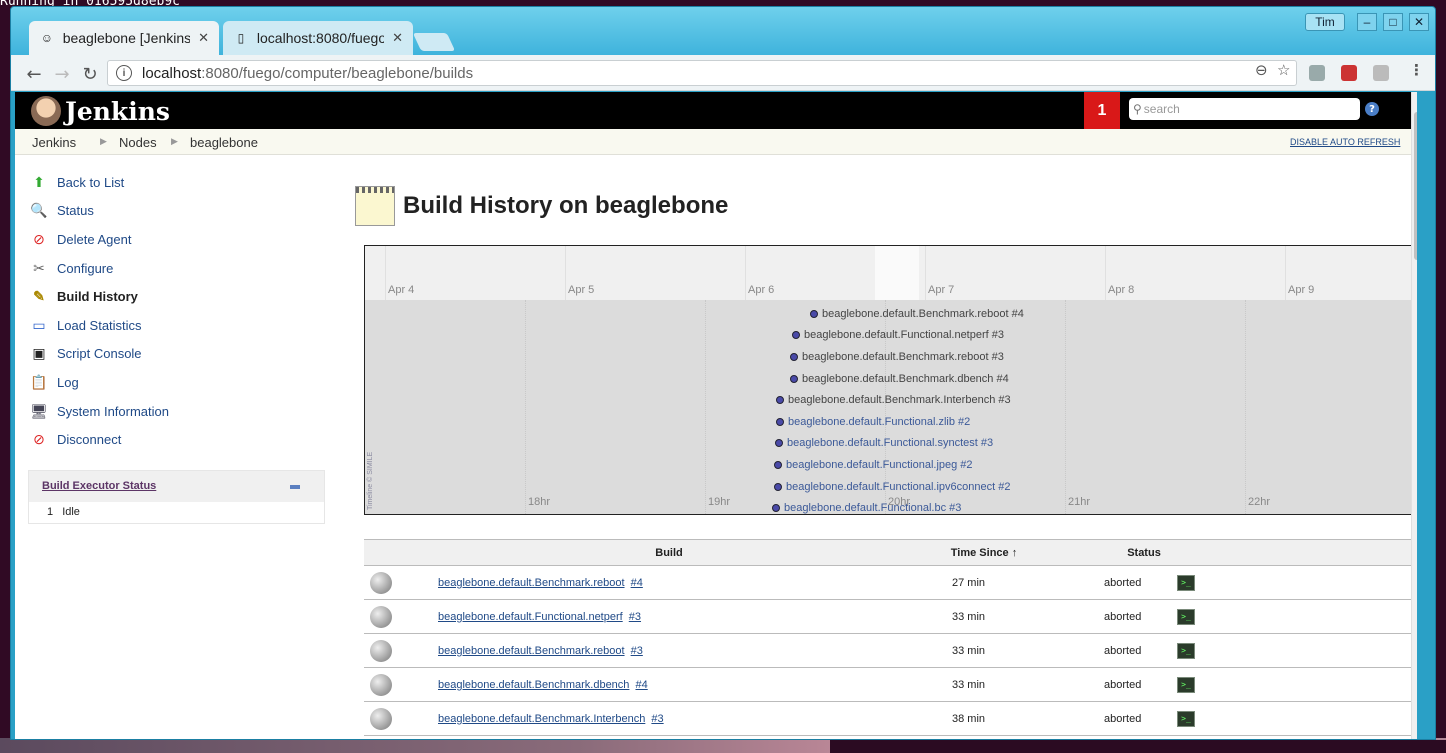 The width and height of the screenshot is (1446, 753). What do you see at coordinates (241, 38) in the screenshot?
I see `page-favicon-icon: ▯` at bounding box center [241, 38].